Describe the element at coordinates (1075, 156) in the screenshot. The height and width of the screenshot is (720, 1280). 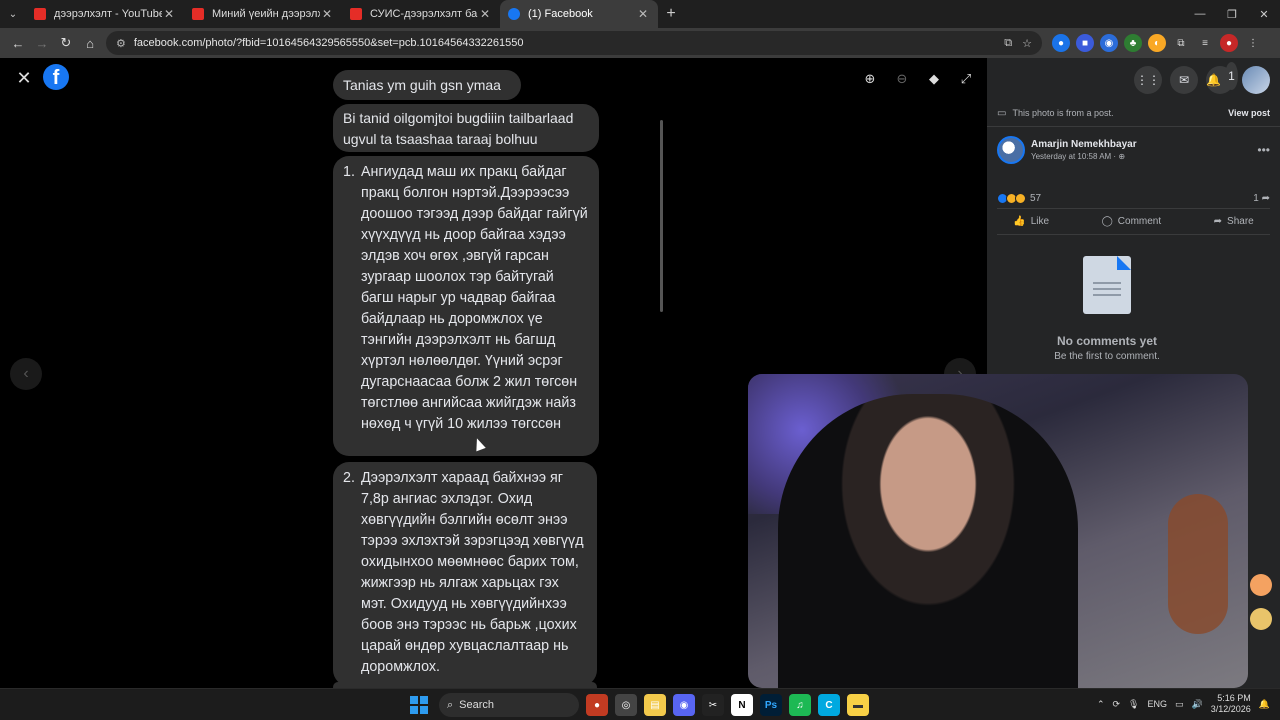
I see `post-time-text: Yesterday at 10:58 AM ·` at that location.